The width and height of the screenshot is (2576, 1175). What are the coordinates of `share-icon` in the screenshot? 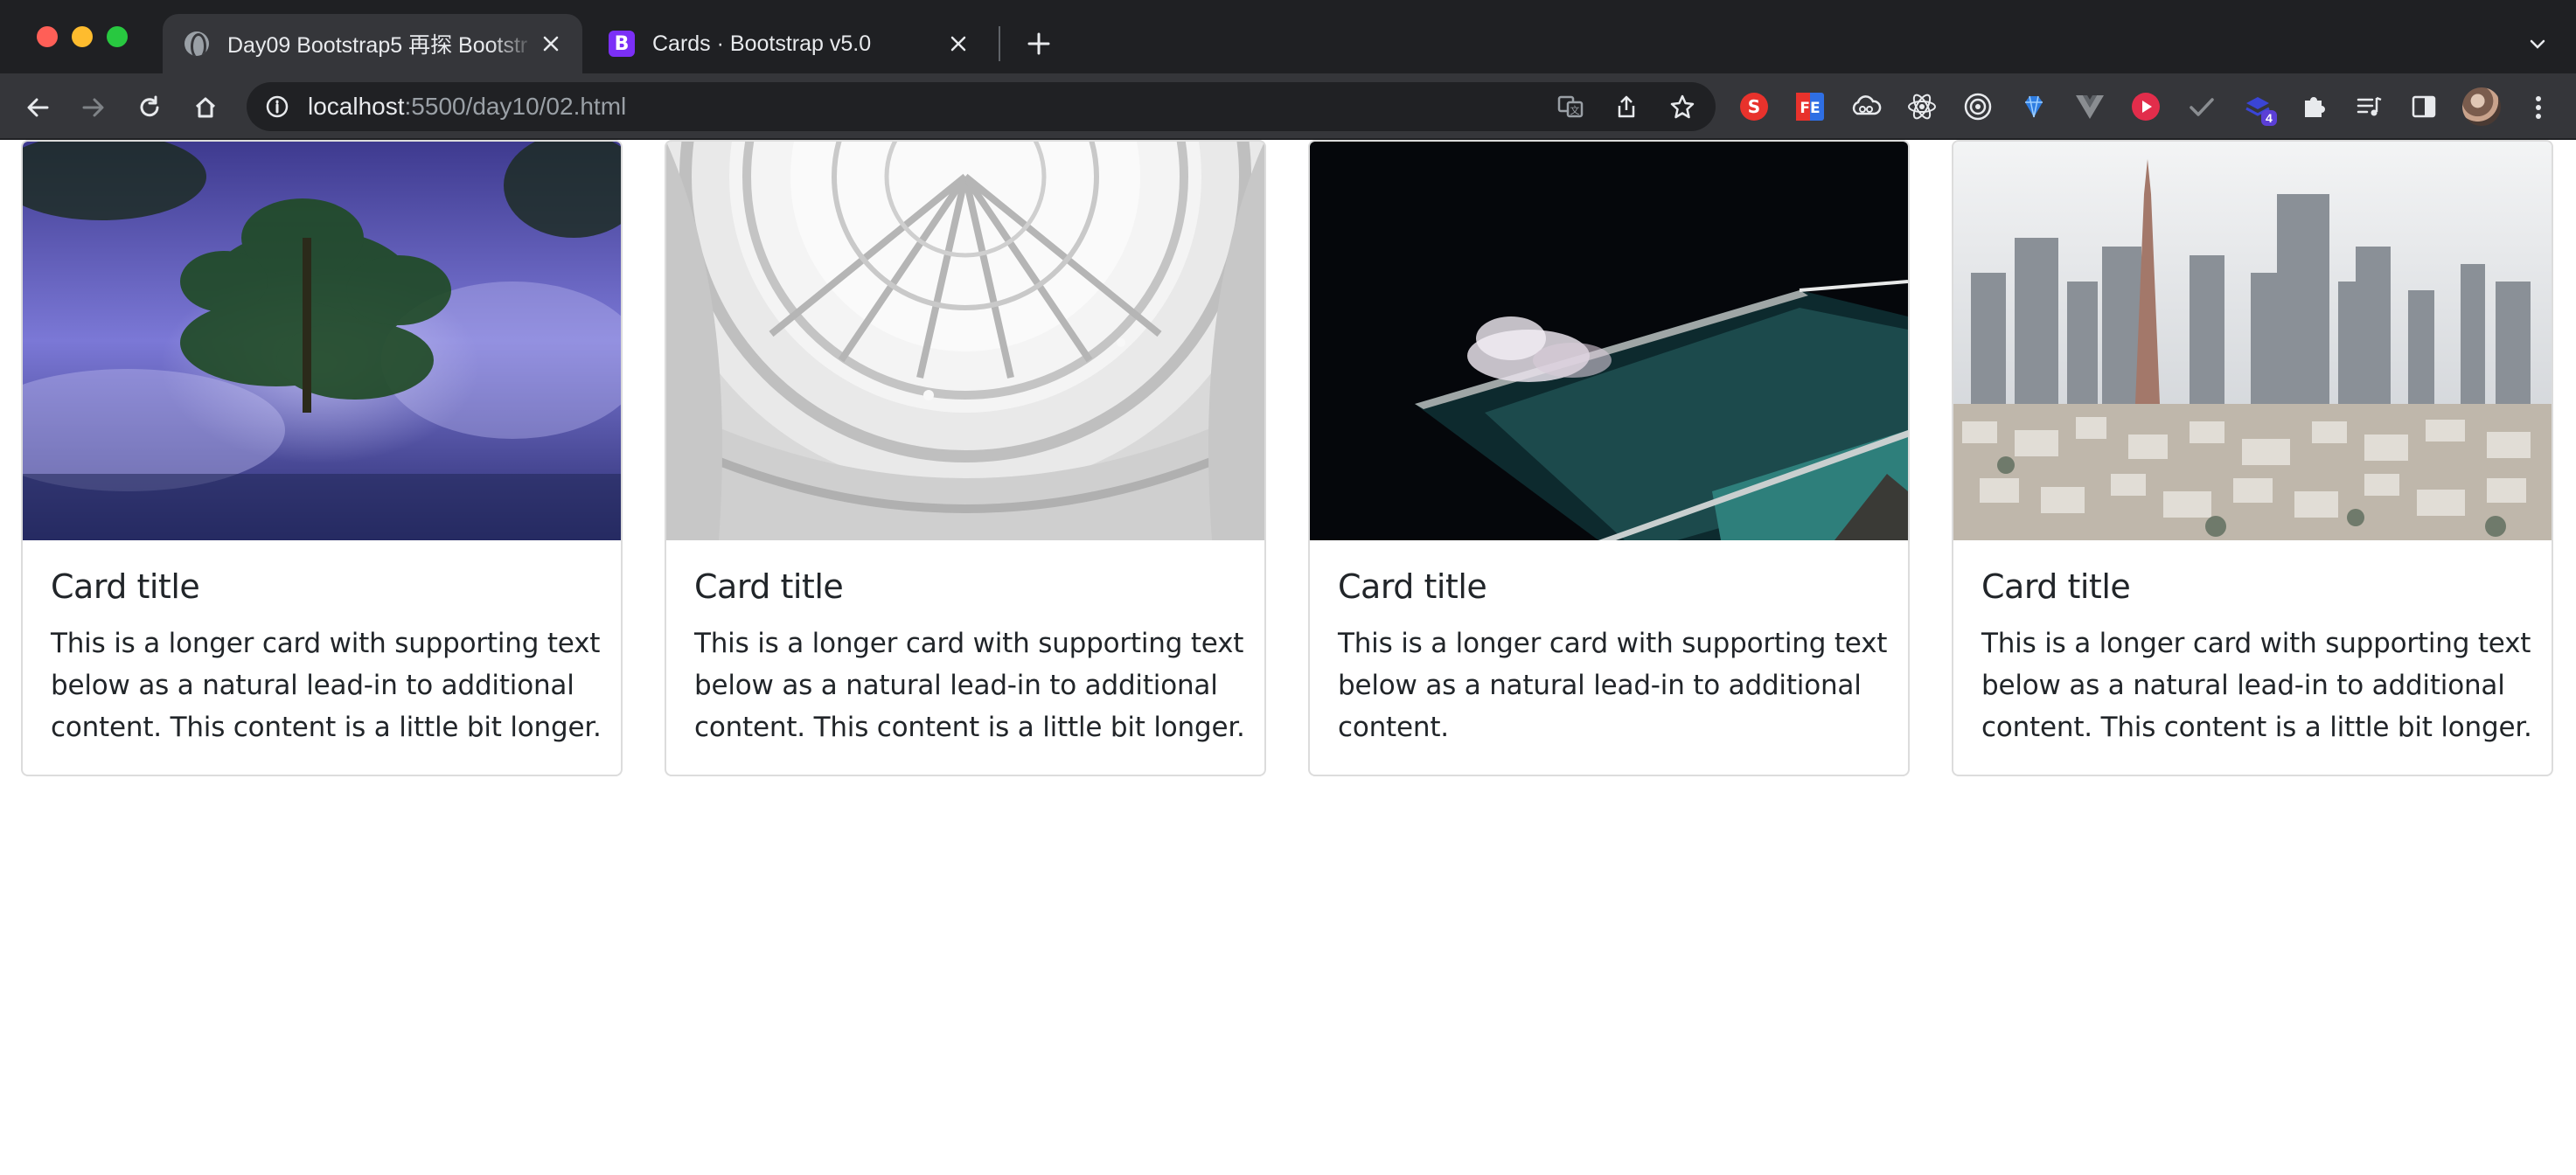 It's located at (1626, 106).